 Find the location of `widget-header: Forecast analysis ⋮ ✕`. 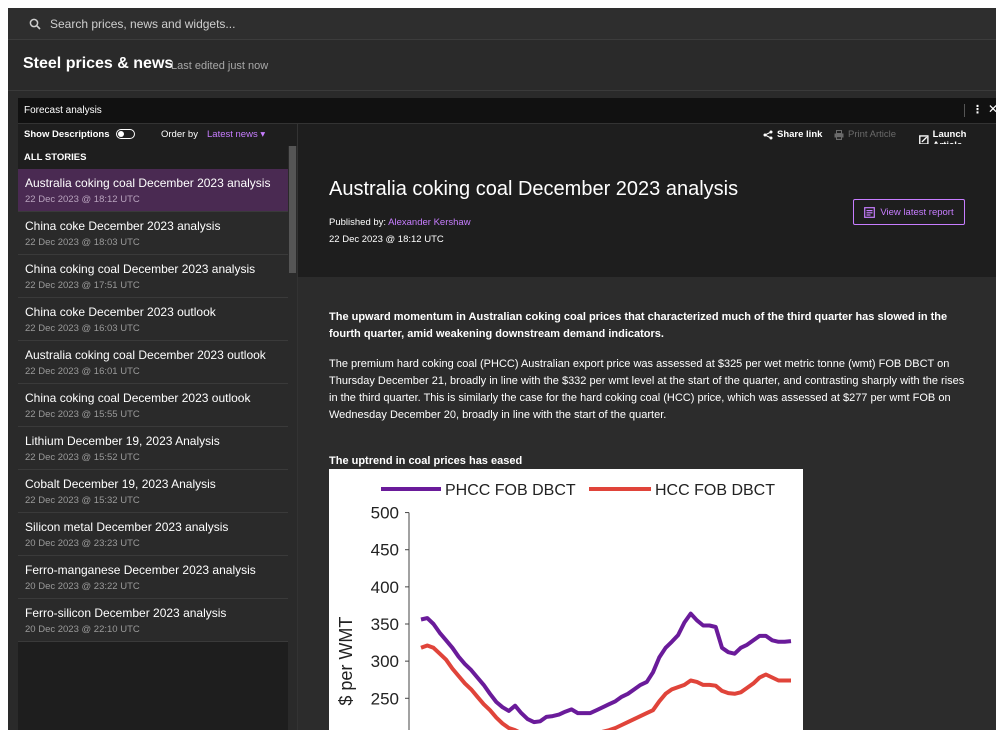

widget-header: Forecast analysis ⋮ ✕ is located at coordinates (507, 111).